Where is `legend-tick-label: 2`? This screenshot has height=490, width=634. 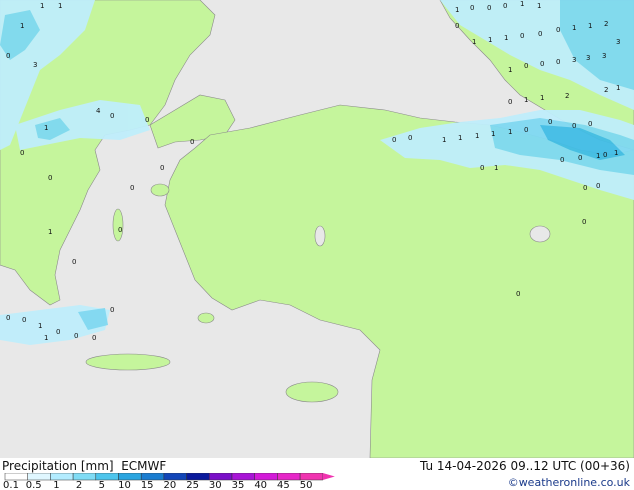
legend-tick-label: 2 is located at coordinates (79, 485).